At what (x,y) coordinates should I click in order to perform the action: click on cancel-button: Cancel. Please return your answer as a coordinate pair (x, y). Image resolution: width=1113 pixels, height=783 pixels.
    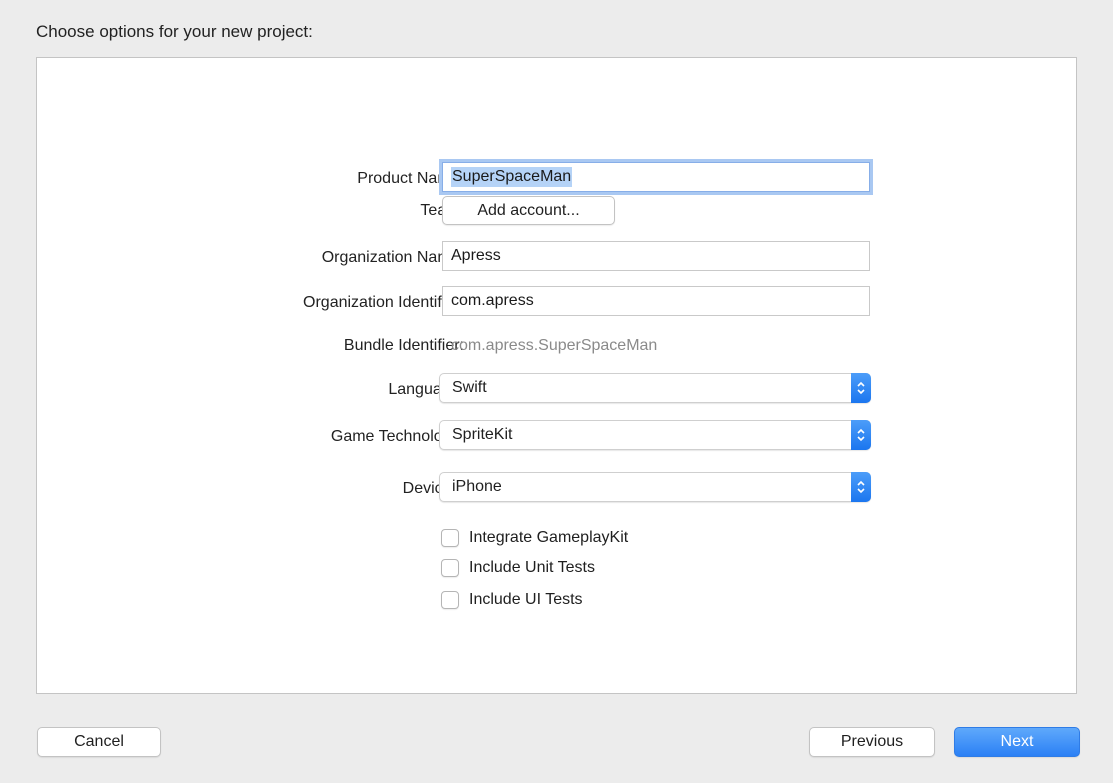
    Looking at the image, I should click on (99, 742).